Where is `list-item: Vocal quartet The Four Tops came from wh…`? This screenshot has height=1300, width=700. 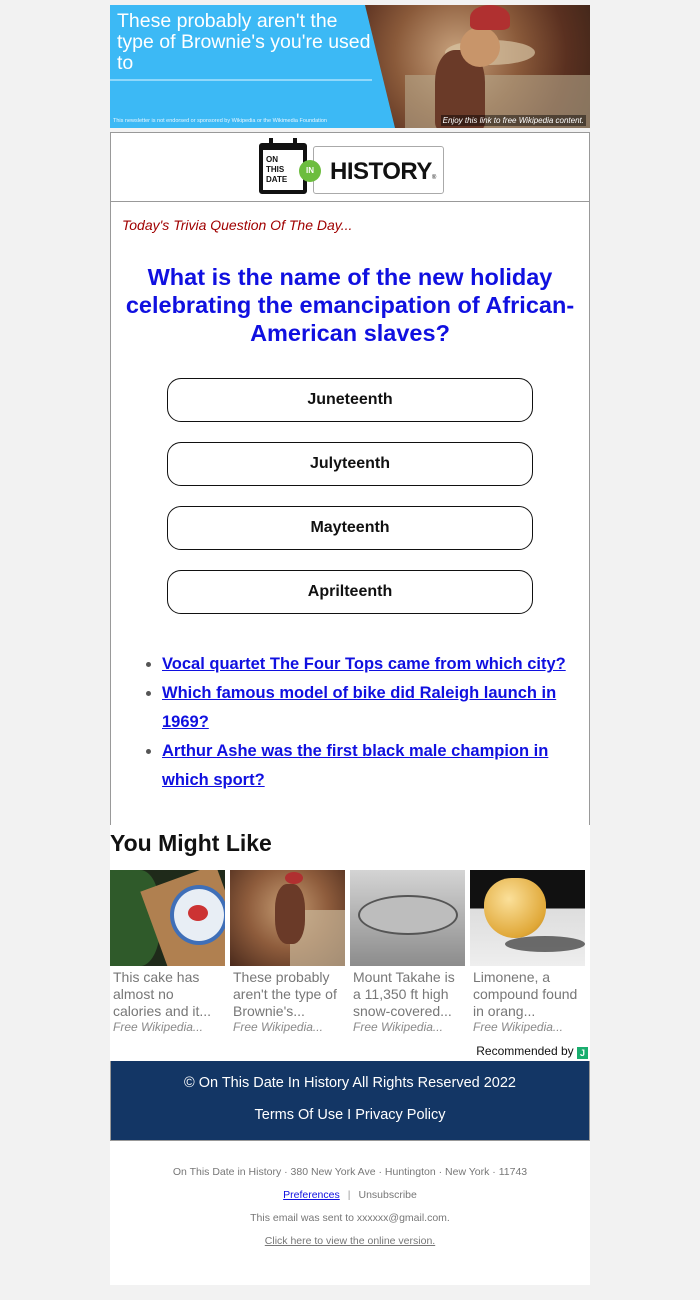
list-item: Vocal quartet The Four Tops came from wh… is located at coordinates (370, 664).